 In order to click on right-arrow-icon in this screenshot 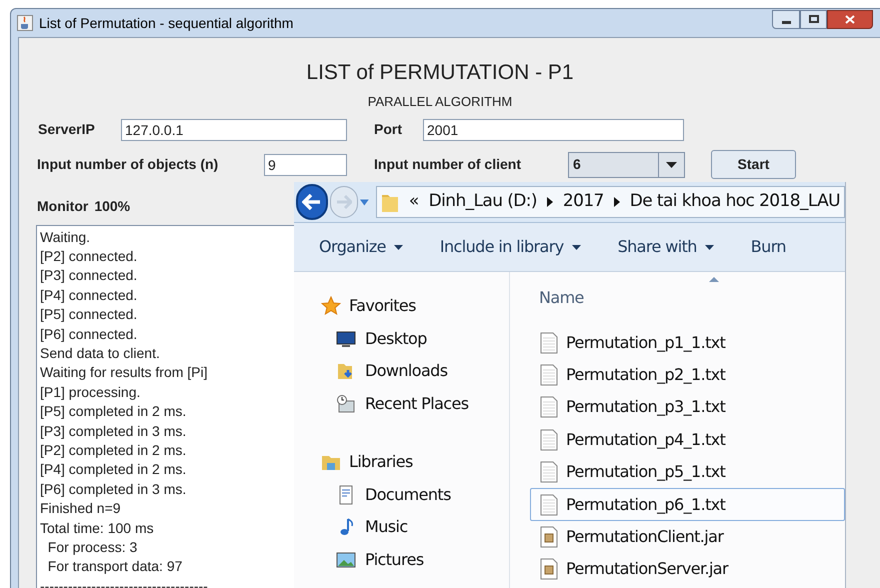, I will do `click(344, 202)`.